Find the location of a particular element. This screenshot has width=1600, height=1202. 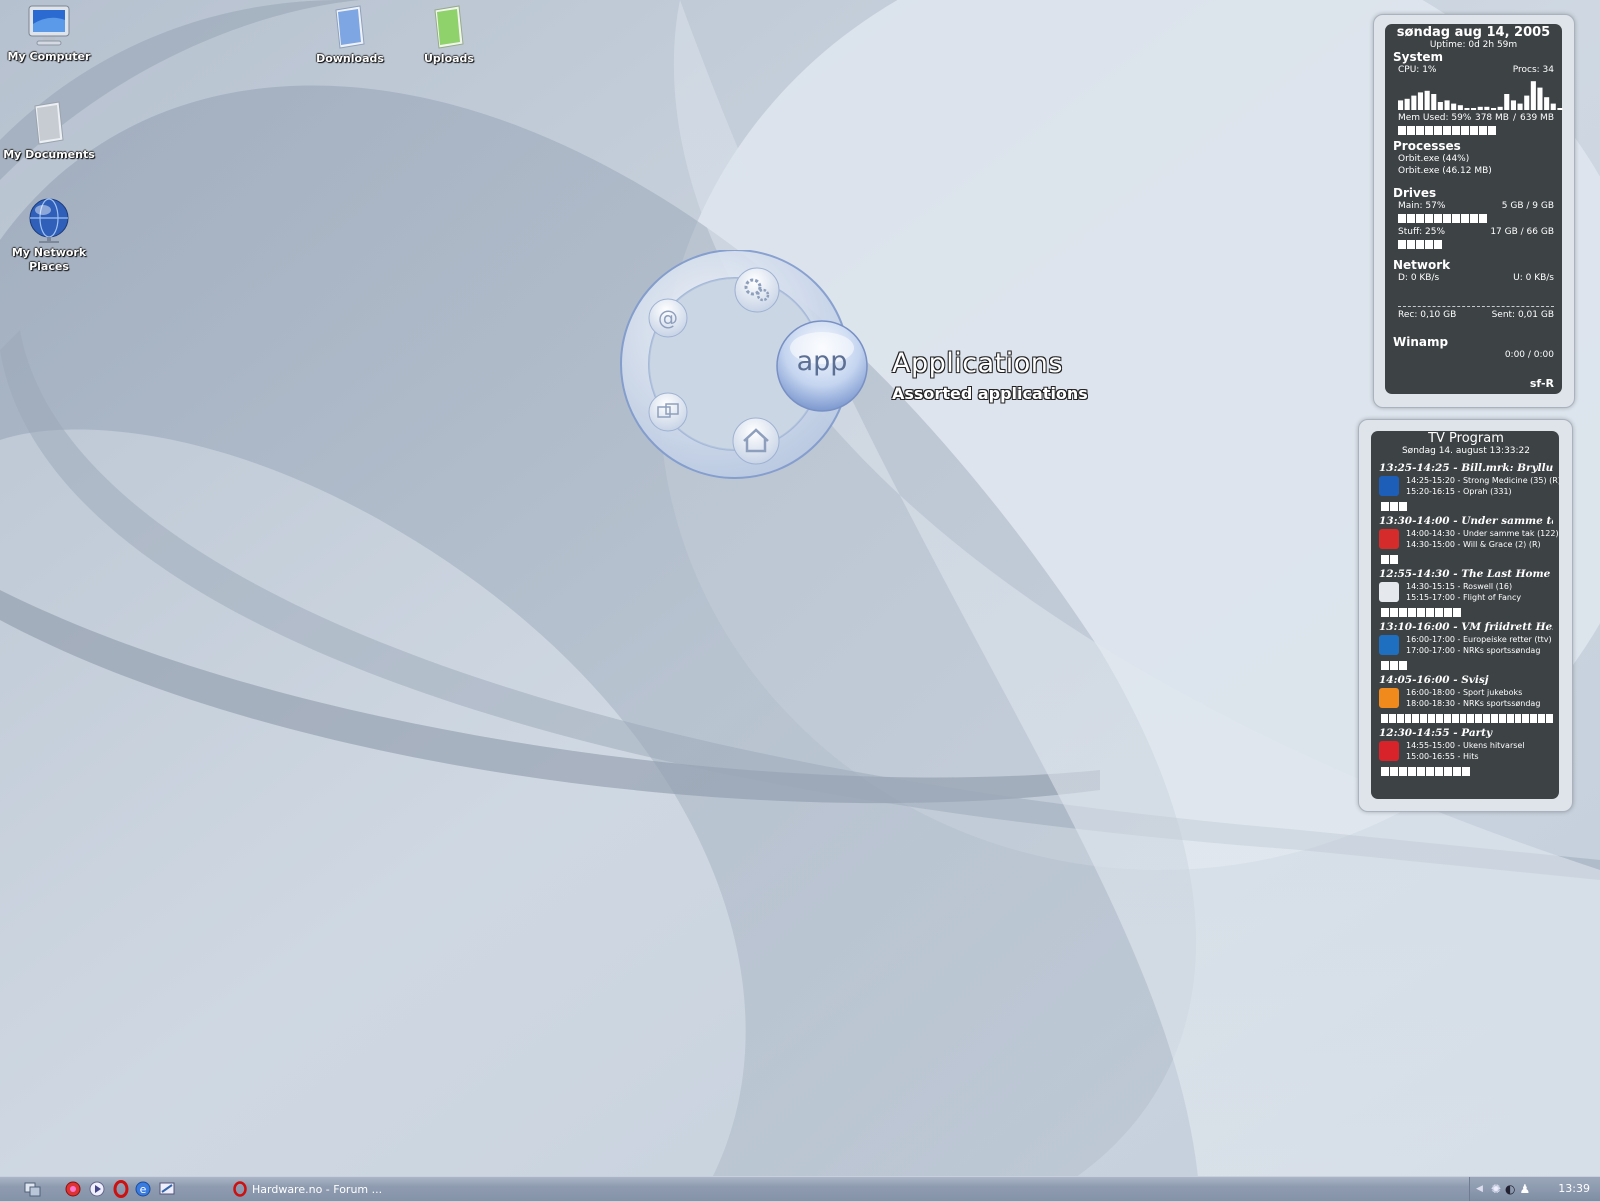

tv-now-playing: 13:25-14:25 - Bill.mrk: Bryllup (7) is located at coordinates (1466, 468).